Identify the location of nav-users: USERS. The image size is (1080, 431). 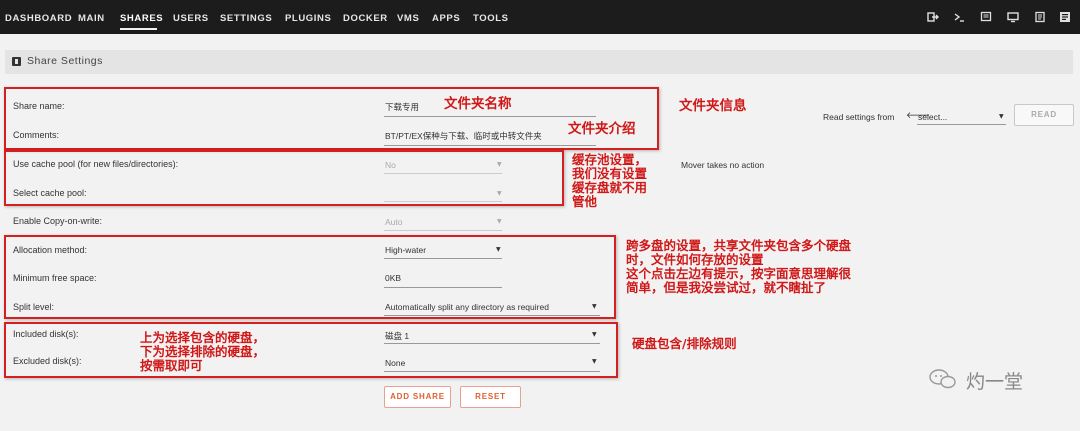
(191, 18).